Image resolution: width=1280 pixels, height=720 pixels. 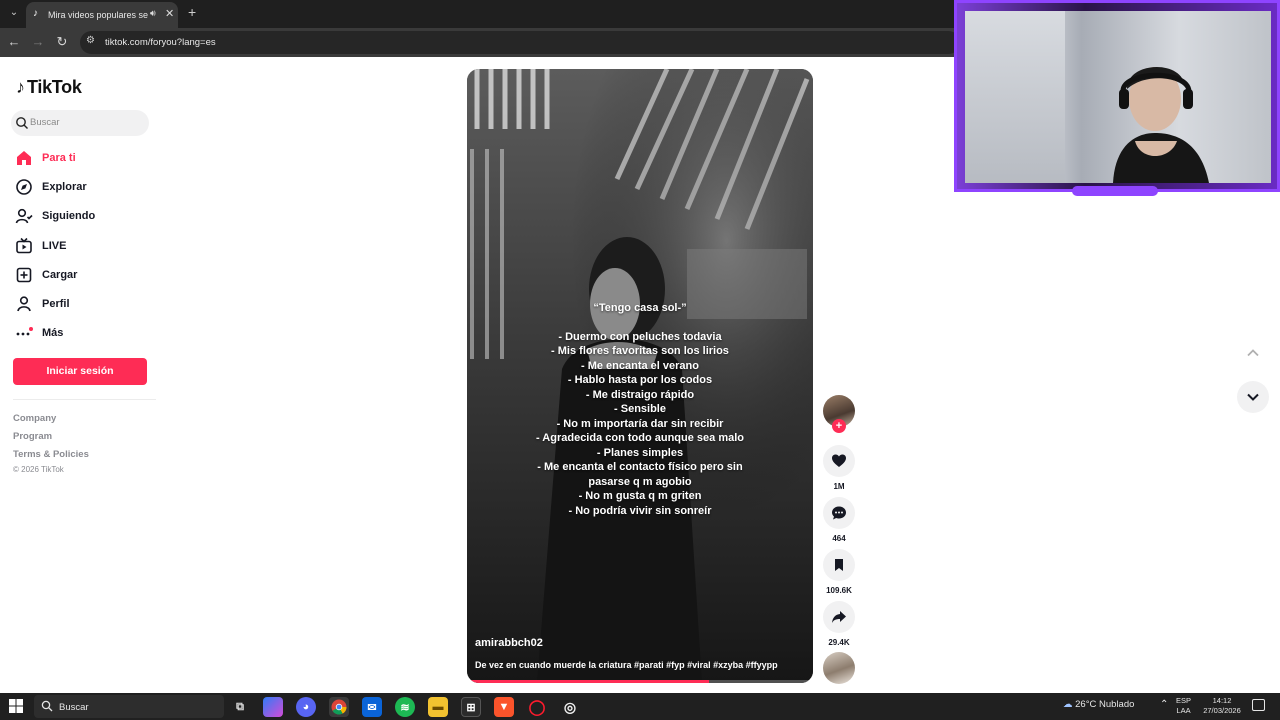 What do you see at coordinates (83, 246) in the screenshot?
I see `nav-item-live: LIVE` at bounding box center [83, 246].